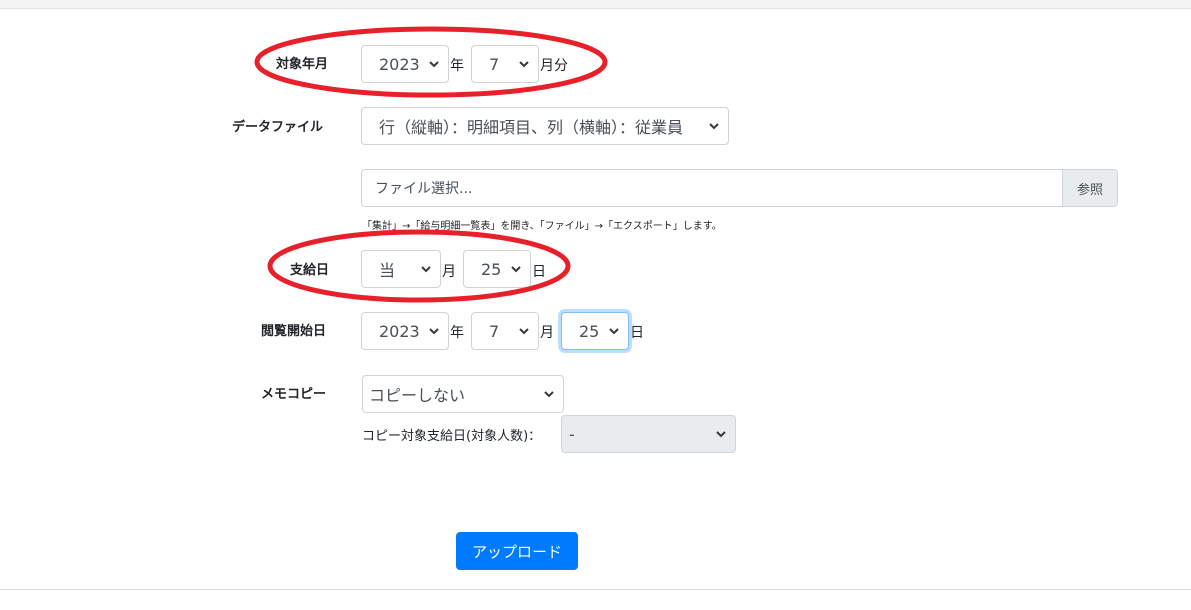  Describe the element at coordinates (505, 64) in the screenshot. I see `target-month-select: 7` at that location.